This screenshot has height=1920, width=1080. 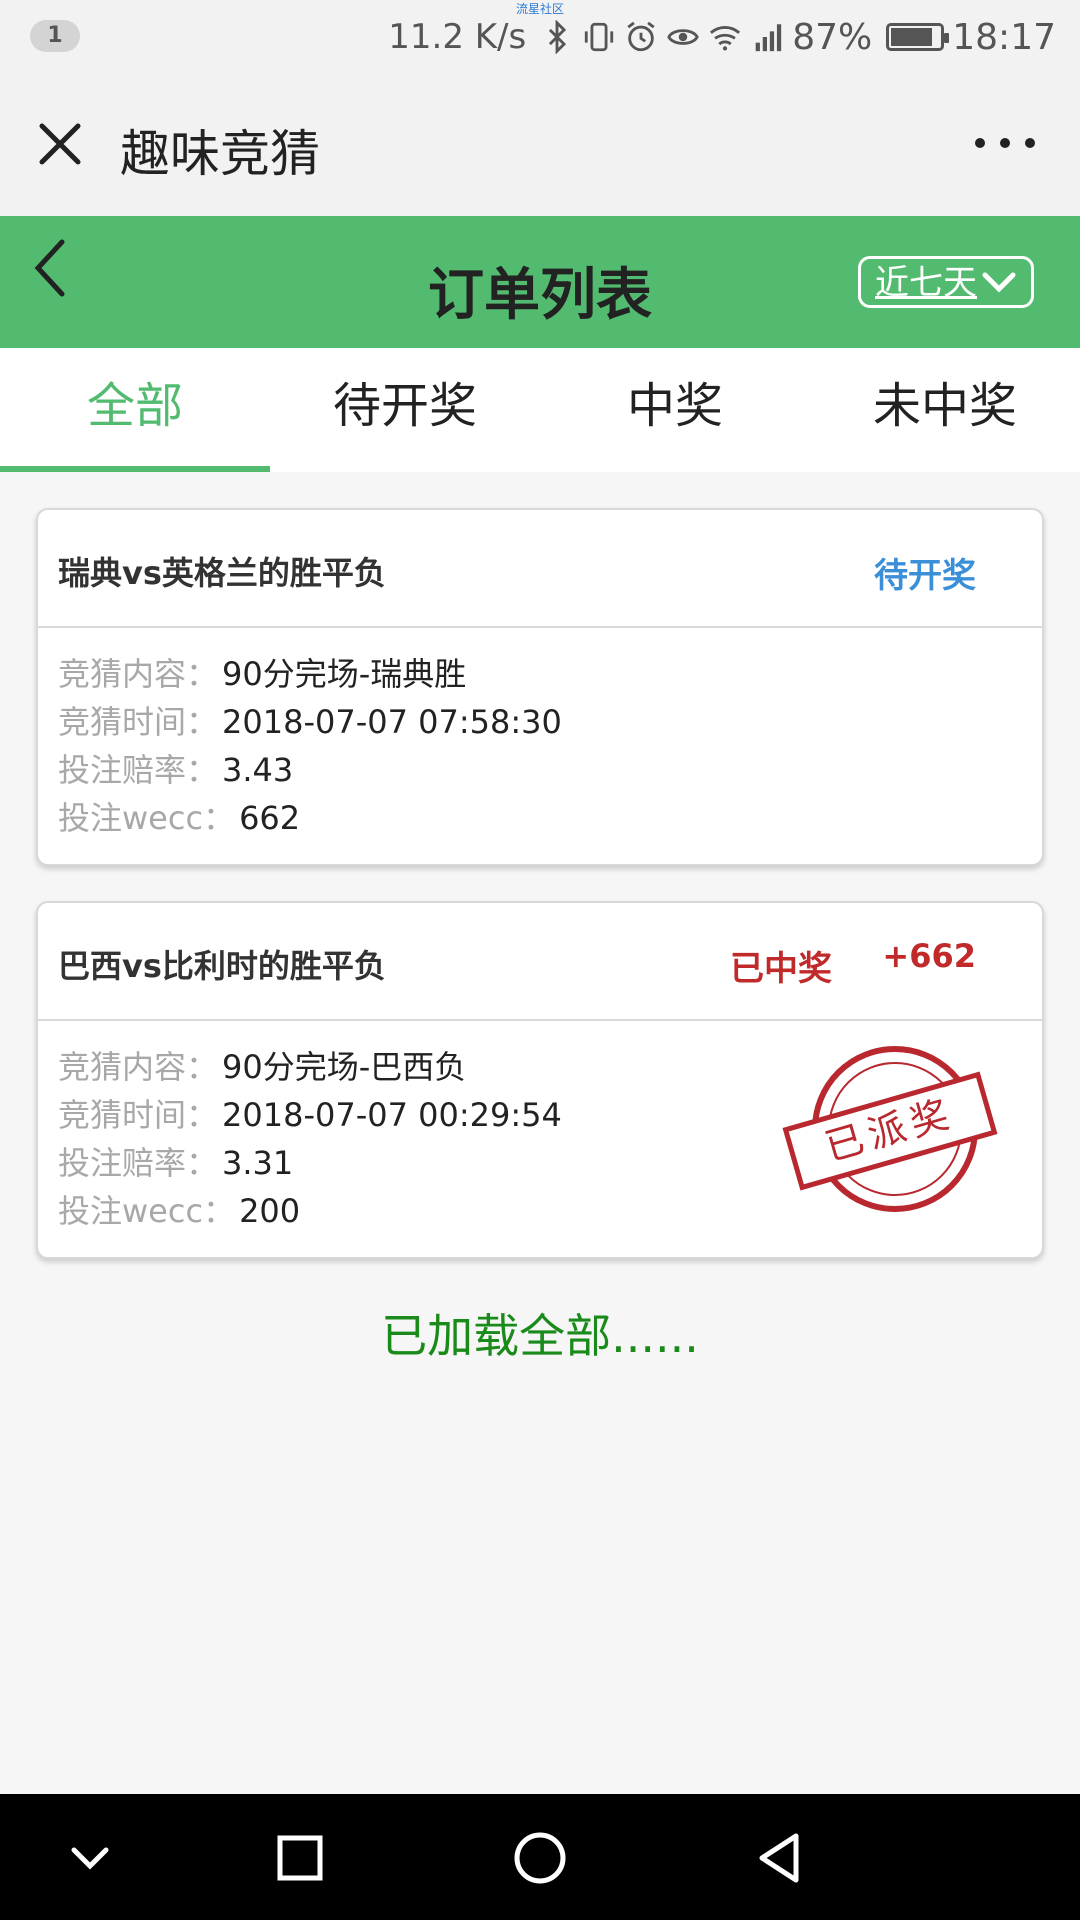 What do you see at coordinates (344, 1067) in the screenshot?
I see `detail-value: 90分完场-巴西负` at bounding box center [344, 1067].